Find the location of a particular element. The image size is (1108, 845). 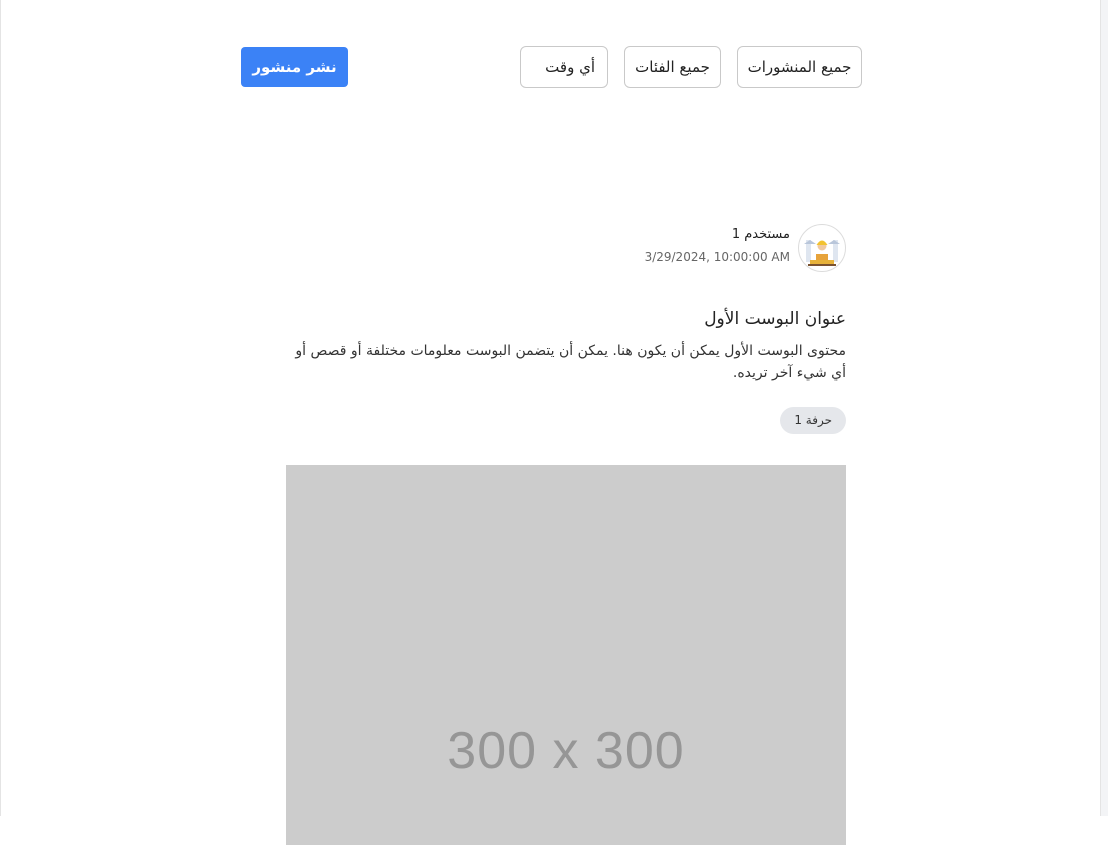

post-title: عنوان البوست الأول is located at coordinates (775, 319).